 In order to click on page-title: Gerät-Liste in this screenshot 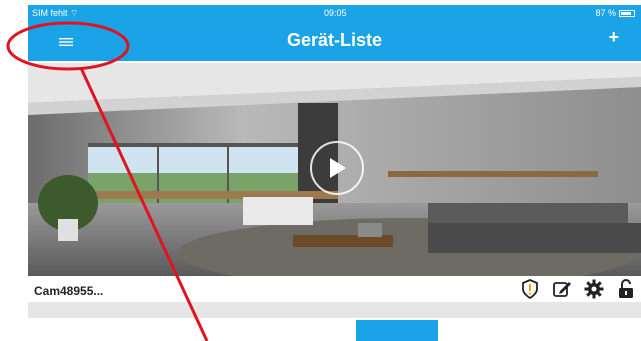, I will do `click(334, 40)`.